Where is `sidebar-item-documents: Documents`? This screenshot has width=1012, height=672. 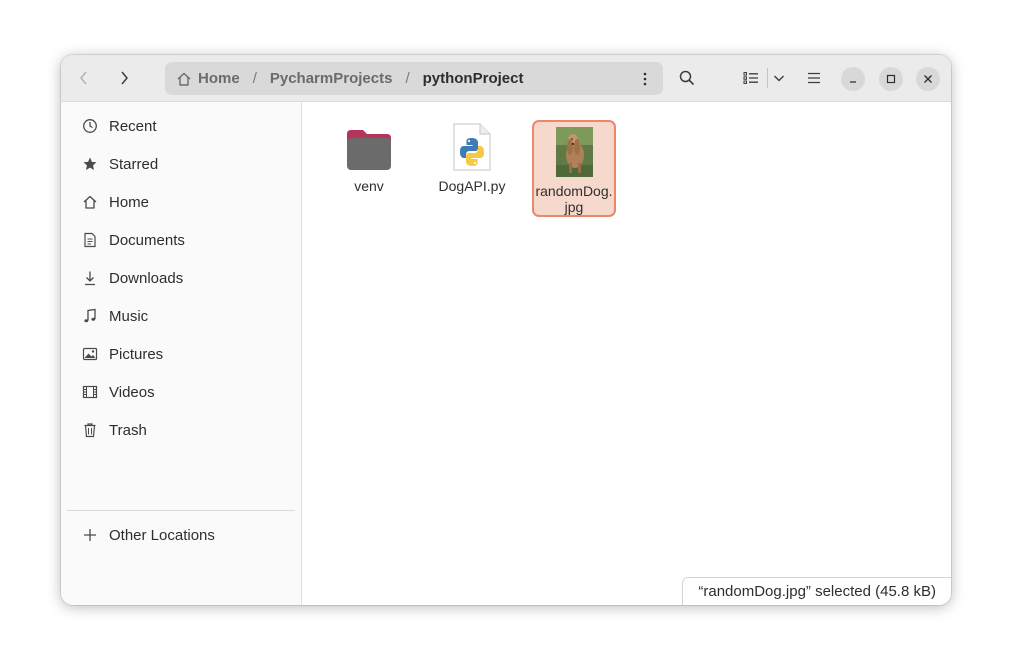 sidebar-item-documents: Documents is located at coordinates (181, 240).